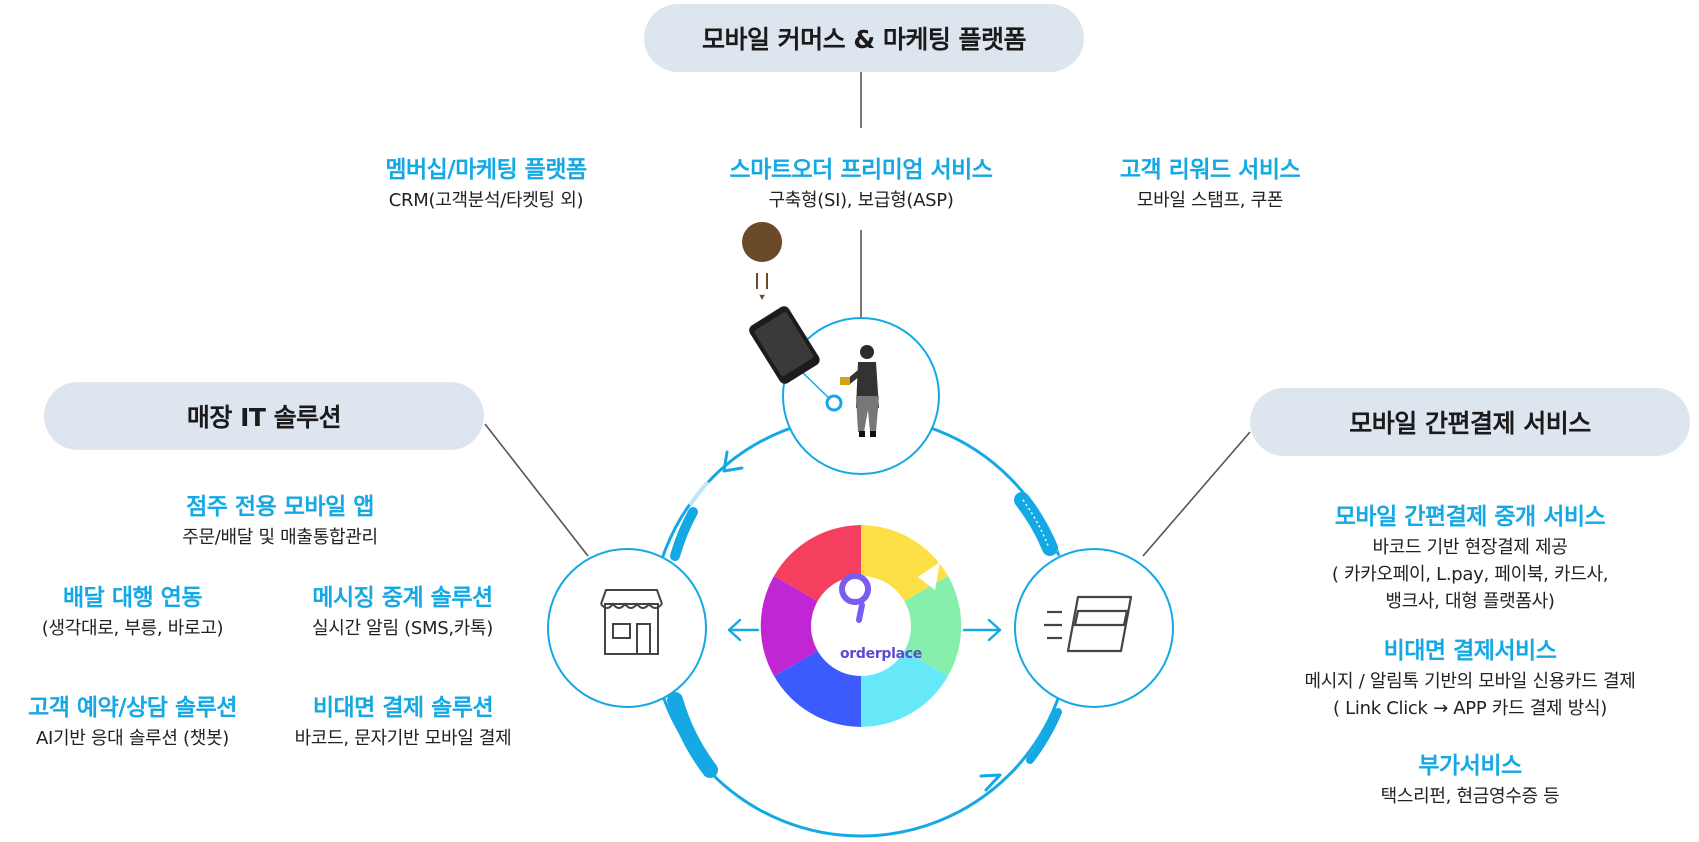 The image size is (1699, 842). Describe the element at coordinates (1470, 651) in the screenshot. I see `service-title: 비대면 결제서비스` at that location.